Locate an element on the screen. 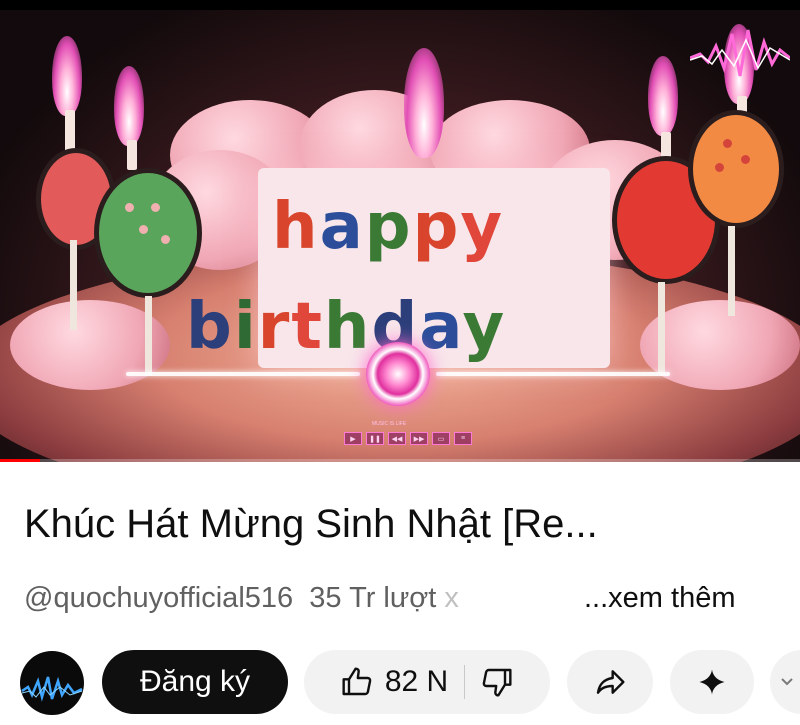 This screenshot has height=725, width=800. dislike-button is located at coordinates (497, 682).